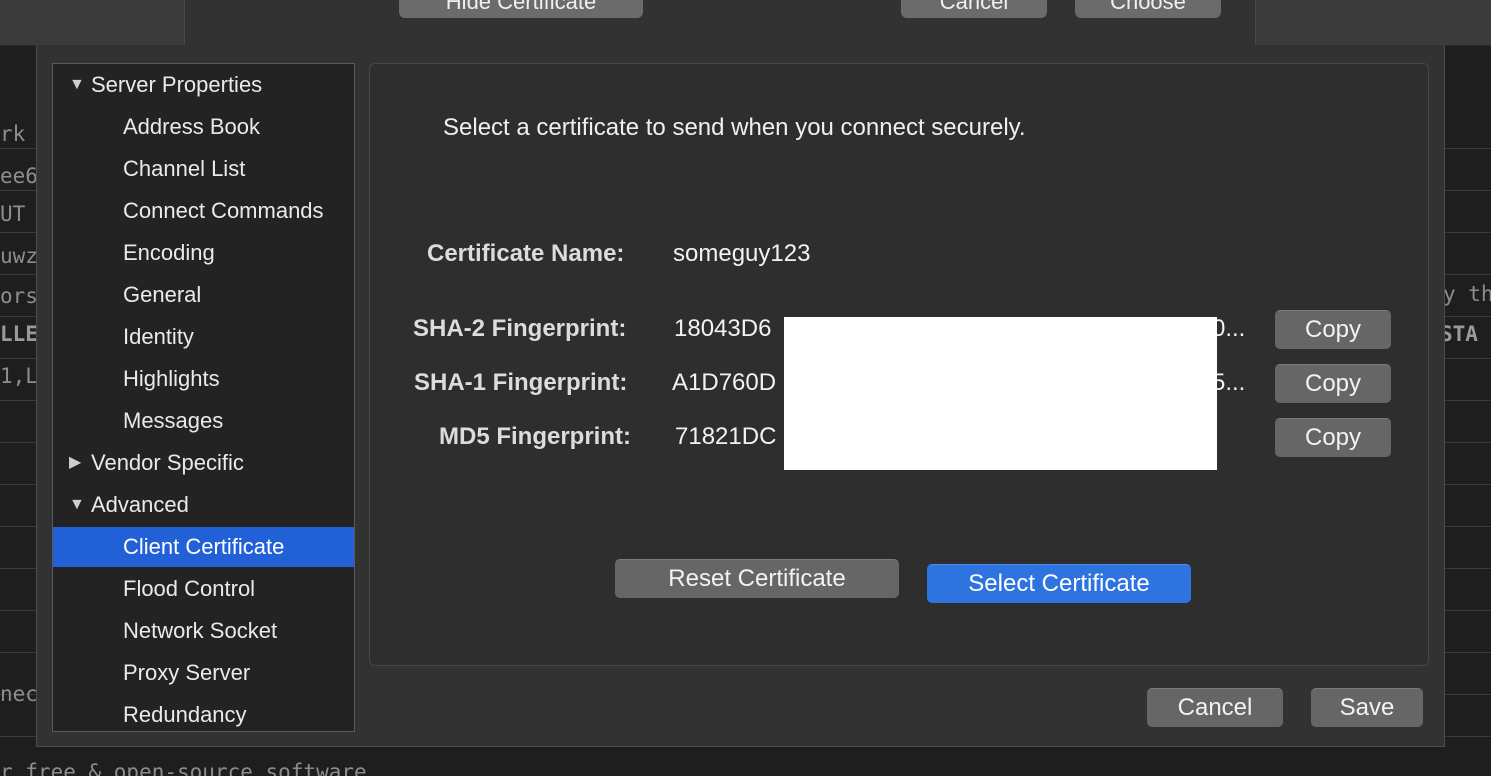  Describe the element at coordinates (757, 578) in the screenshot. I see `reset-certificate-button: Reset Certificate` at that location.